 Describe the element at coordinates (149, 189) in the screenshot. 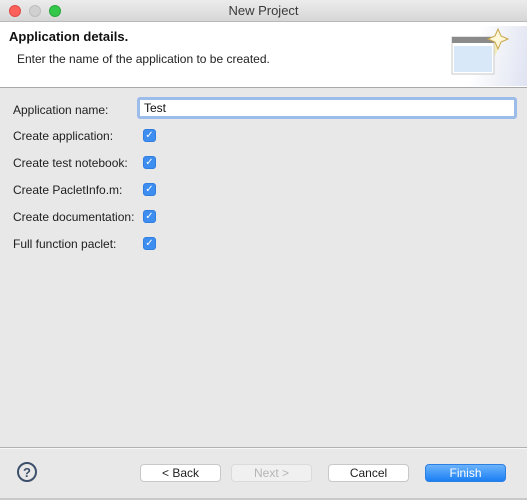

I see `create-pacletinfo-checkbox: ✓` at that location.